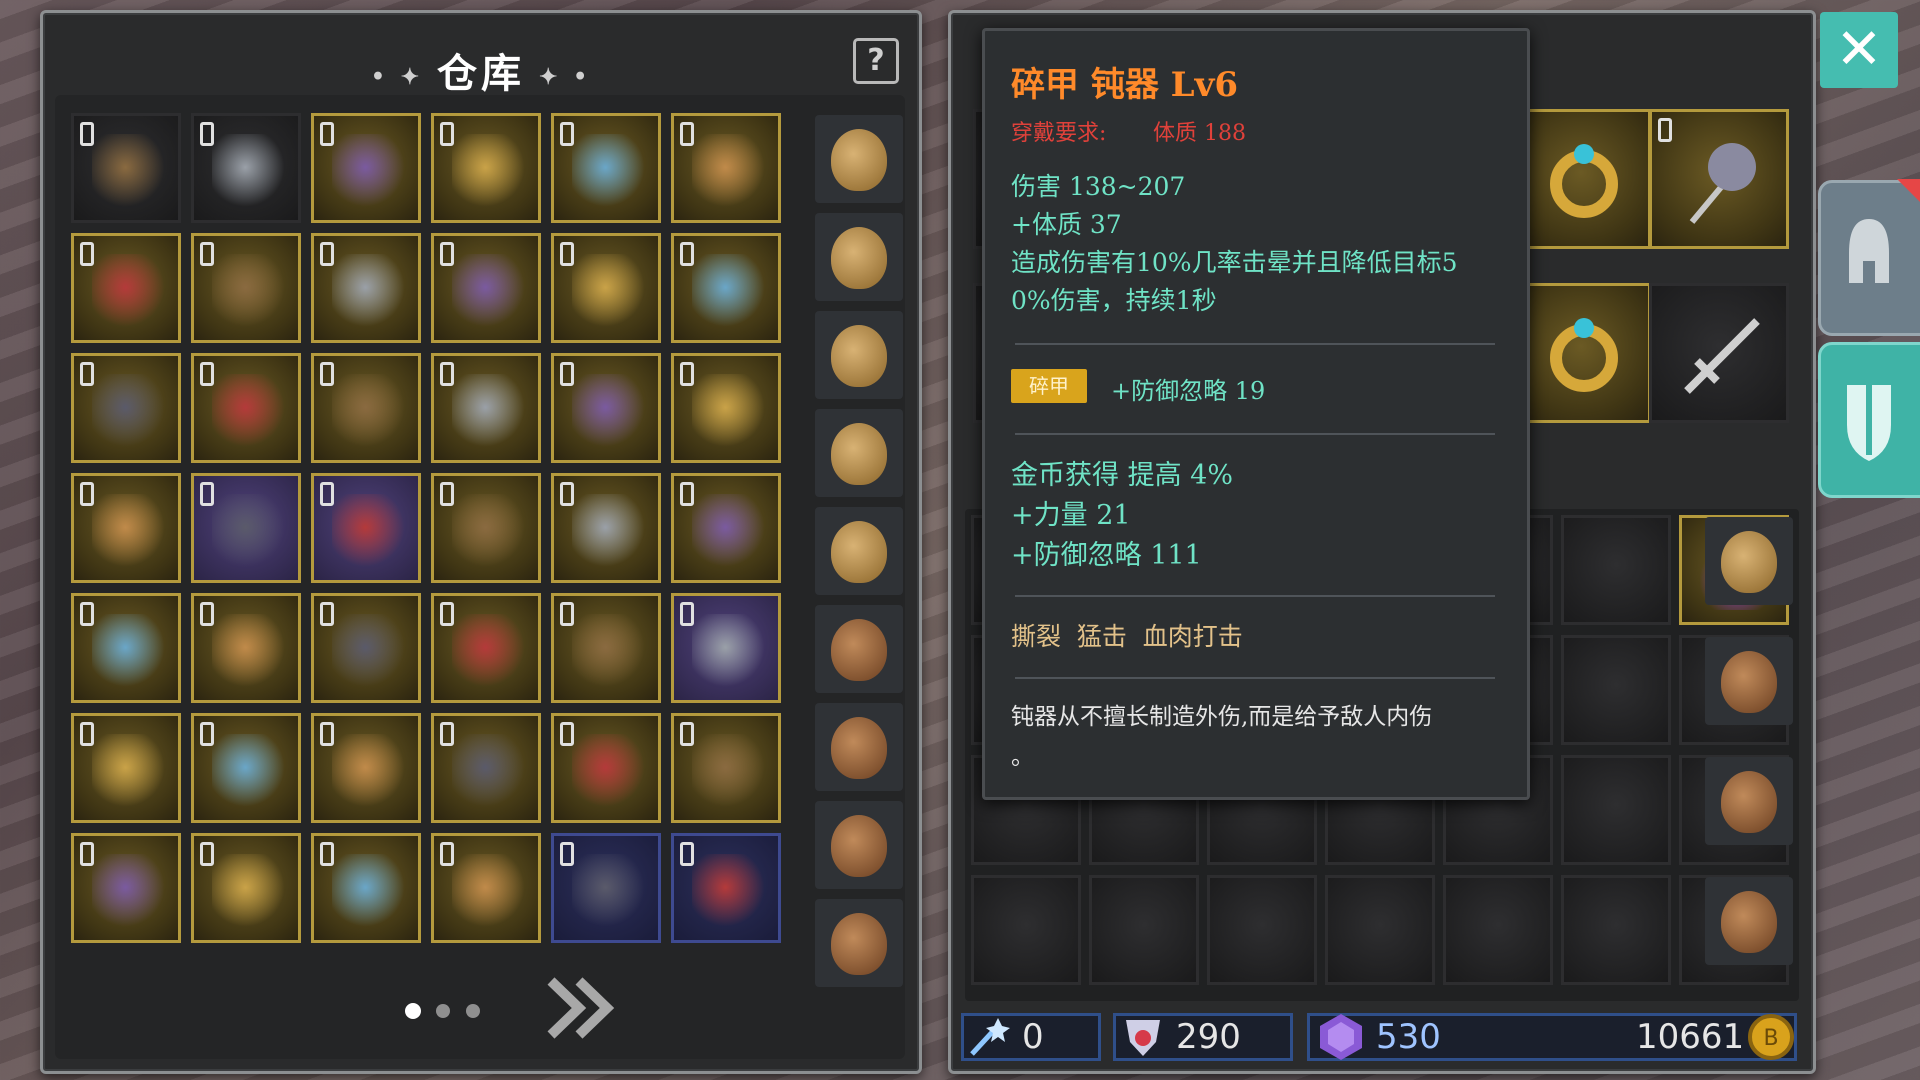  What do you see at coordinates (876, 61) in the screenshot?
I see `help-button: ?` at bounding box center [876, 61].